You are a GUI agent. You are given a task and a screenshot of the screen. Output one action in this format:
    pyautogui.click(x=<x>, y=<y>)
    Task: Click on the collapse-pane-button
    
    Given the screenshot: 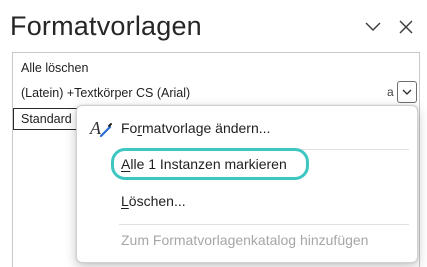 What is the action you would take?
    pyautogui.click(x=373, y=27)
    